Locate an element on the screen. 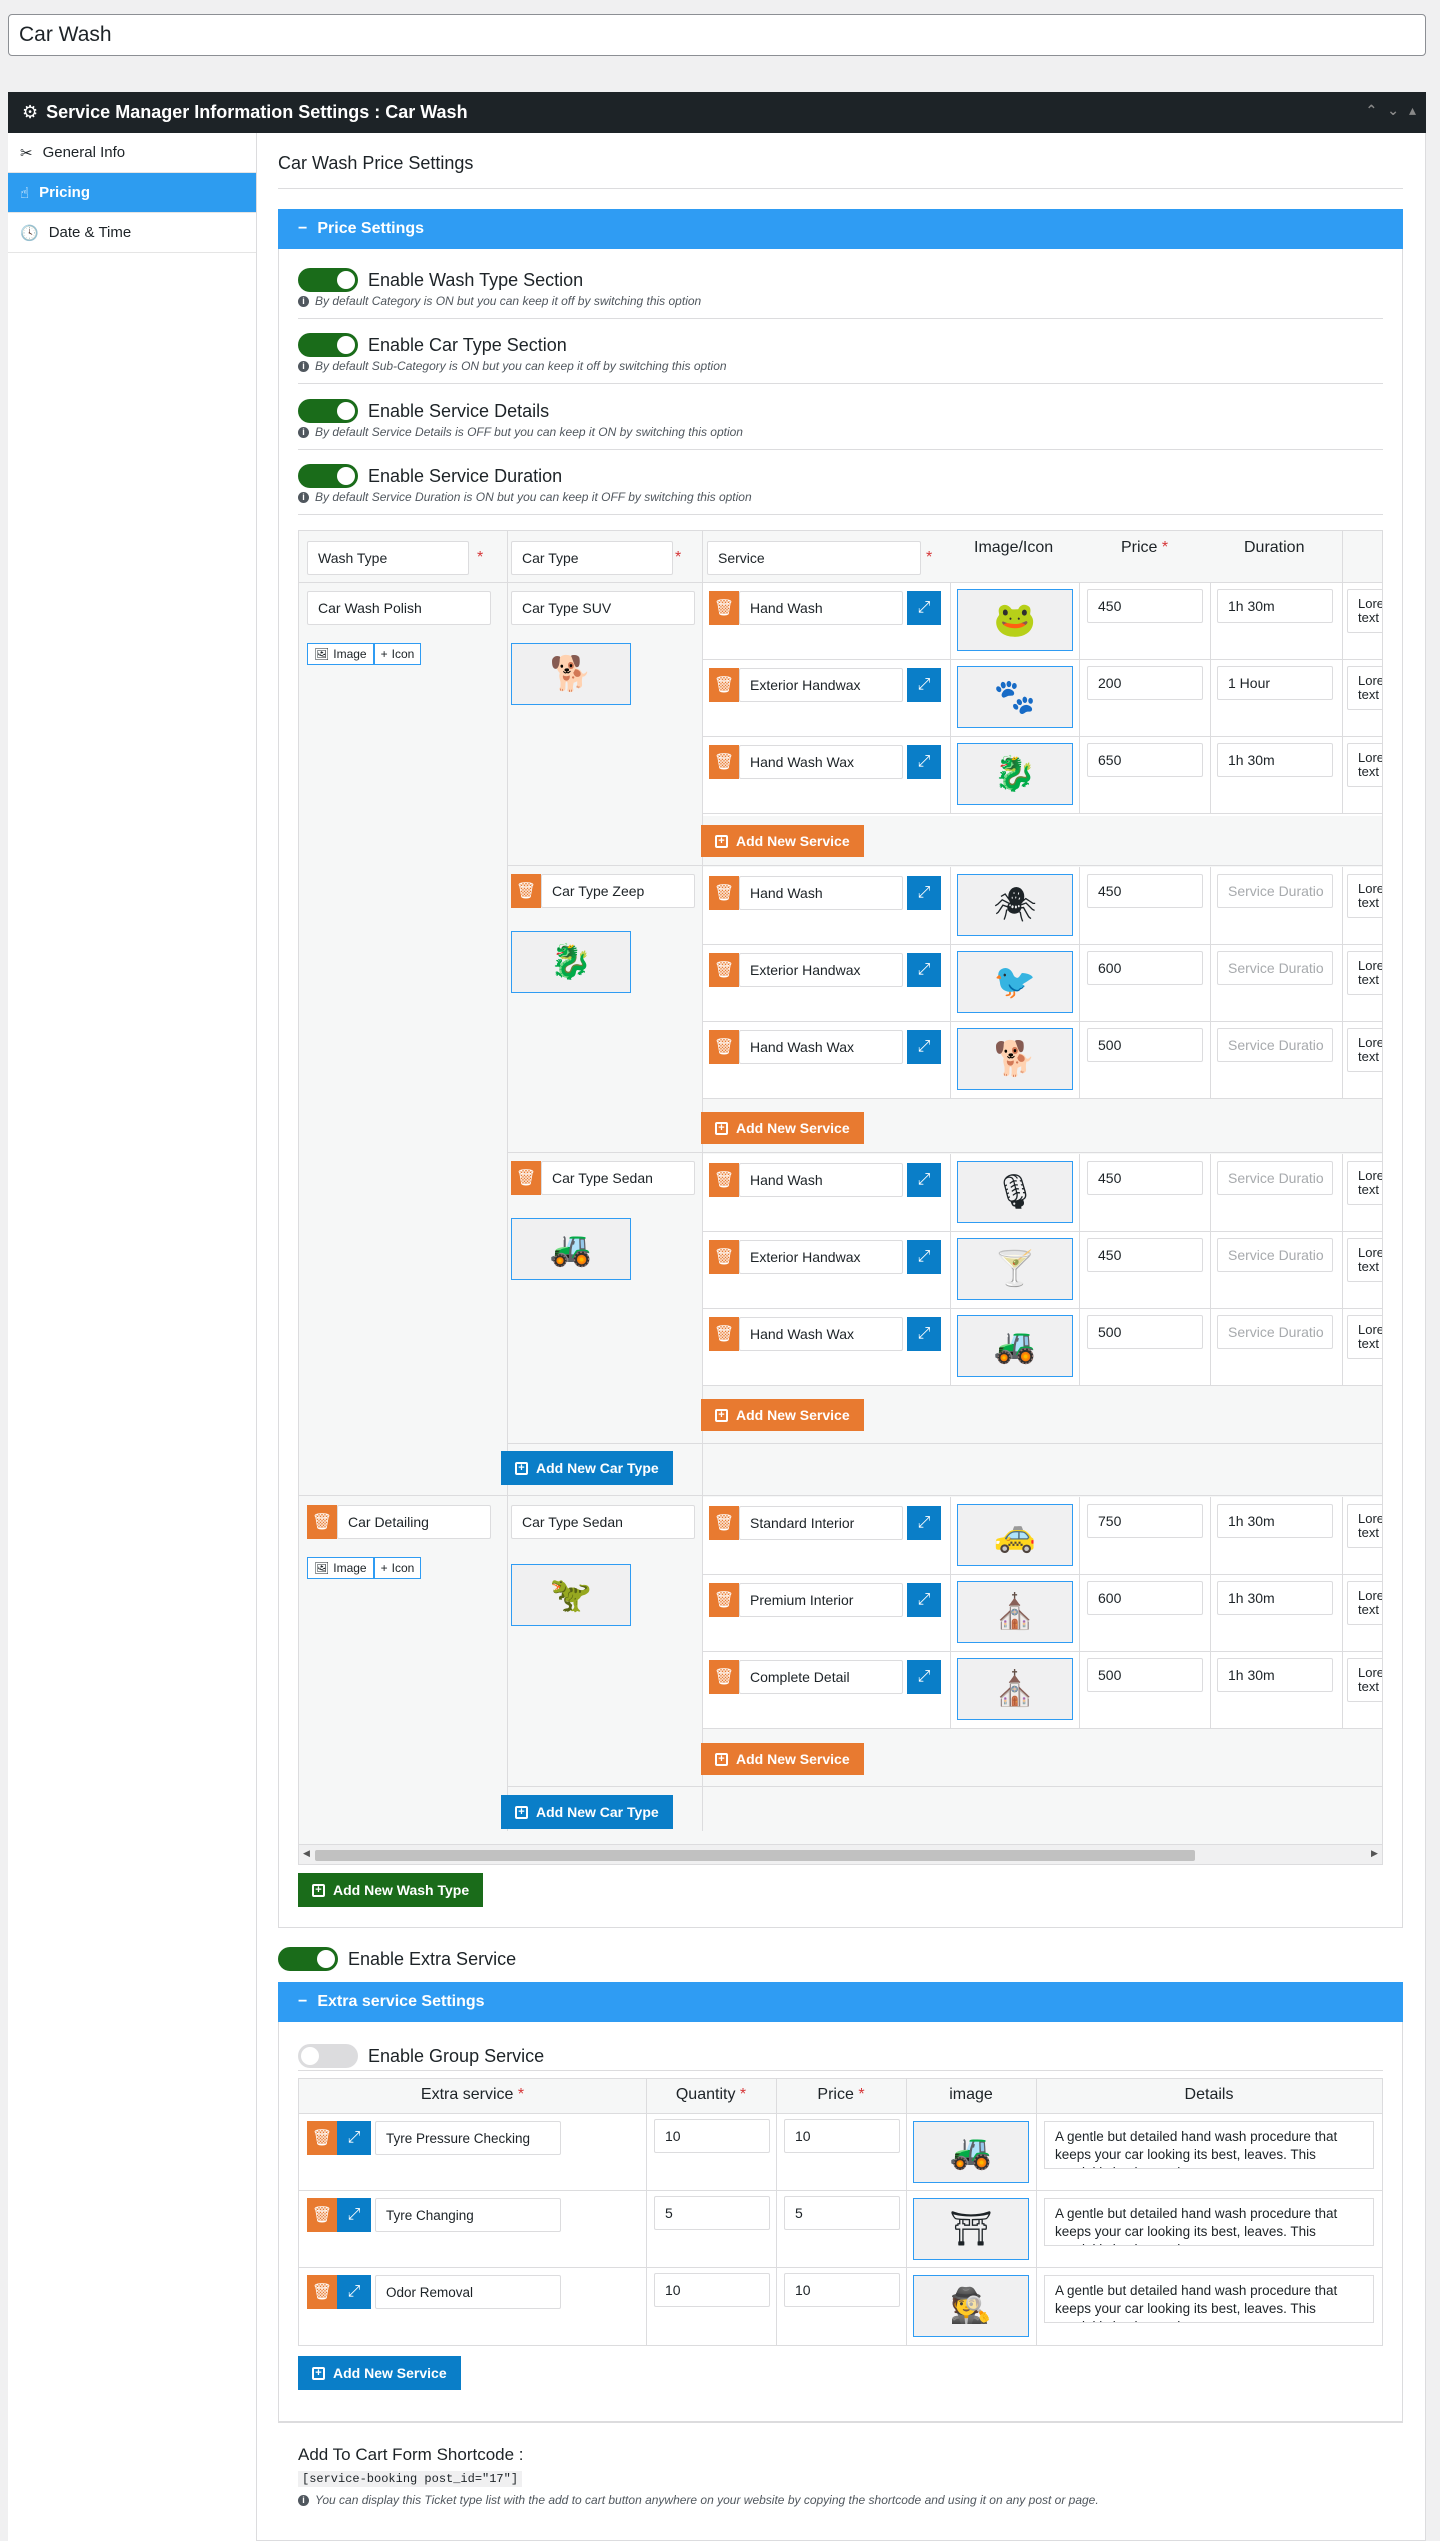 The image size is (1440, 2541). car-type-header-field: Car Type is located at coordinates (592, 558).